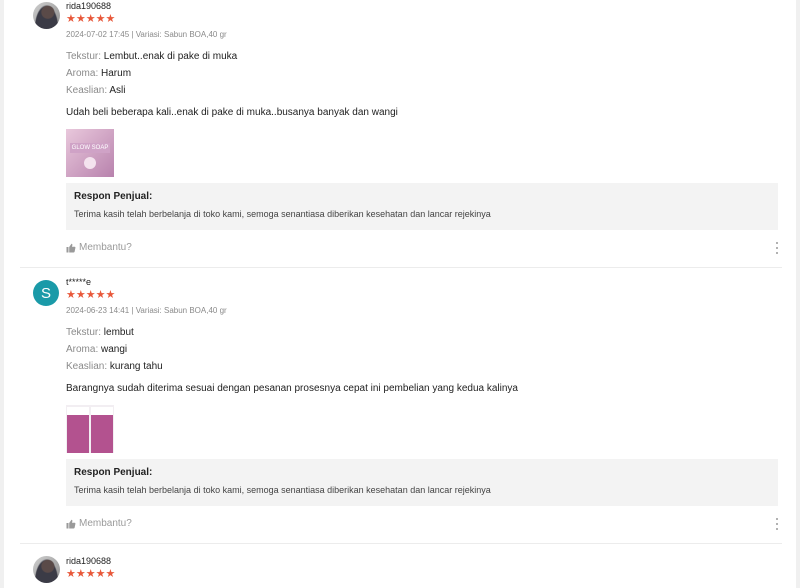 The image size is (800, 588). I want to click on attr-aroma: Aroma: wangi, so click(96, 349).